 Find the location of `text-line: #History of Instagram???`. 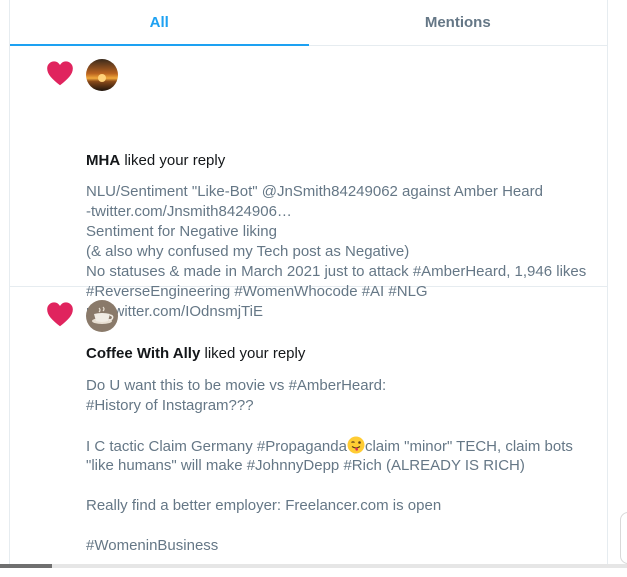

text-line: #History of Instagram??? is located at coordinates (341, 406).